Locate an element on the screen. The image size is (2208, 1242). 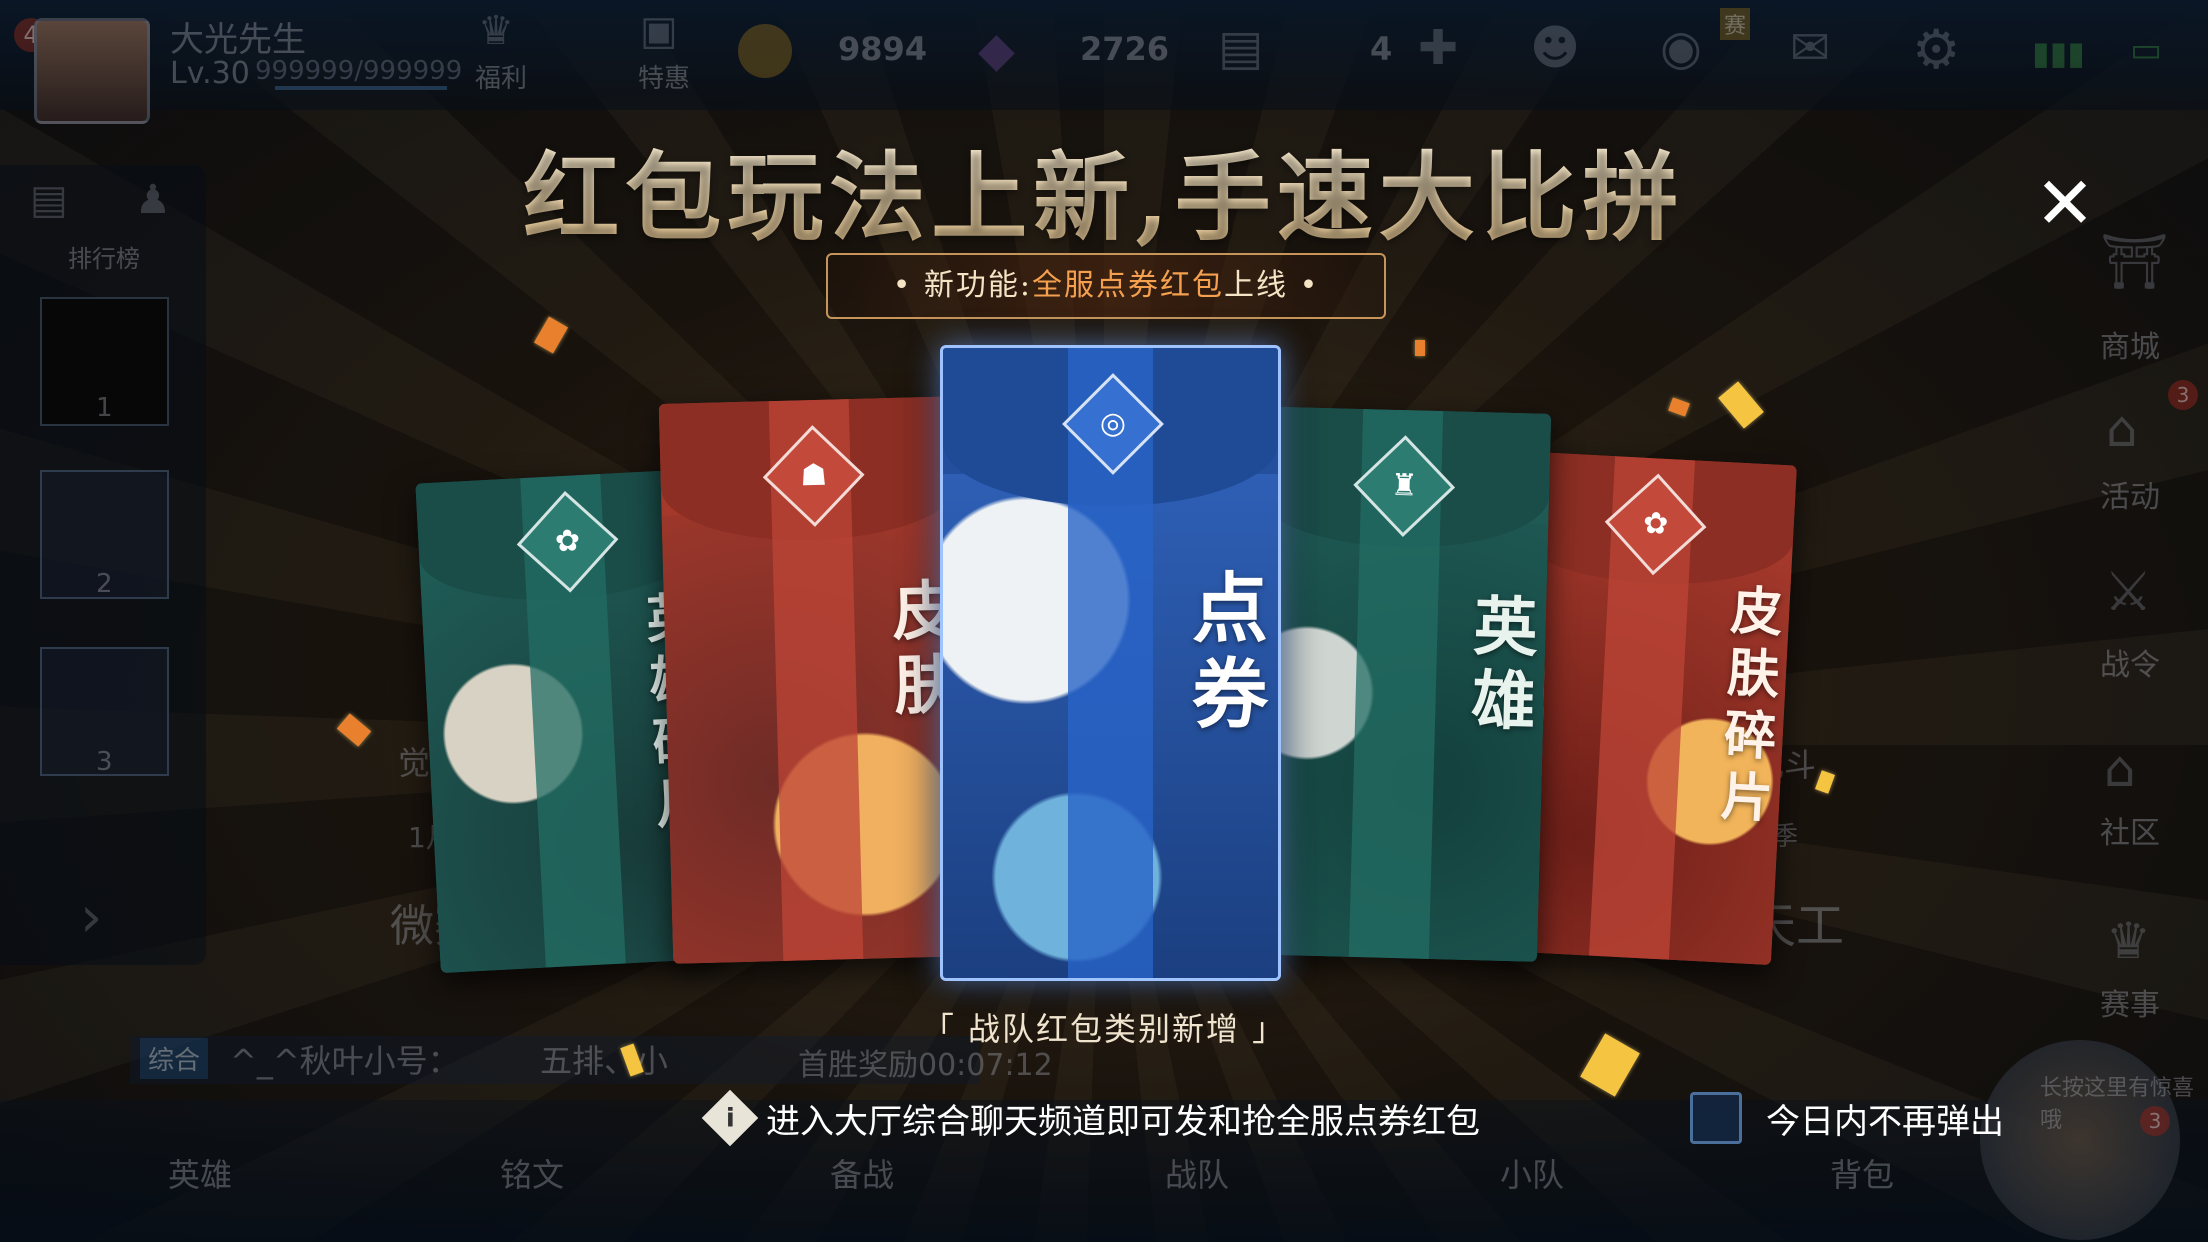
card-label: 点券 is located at coordinates (1223, 654).